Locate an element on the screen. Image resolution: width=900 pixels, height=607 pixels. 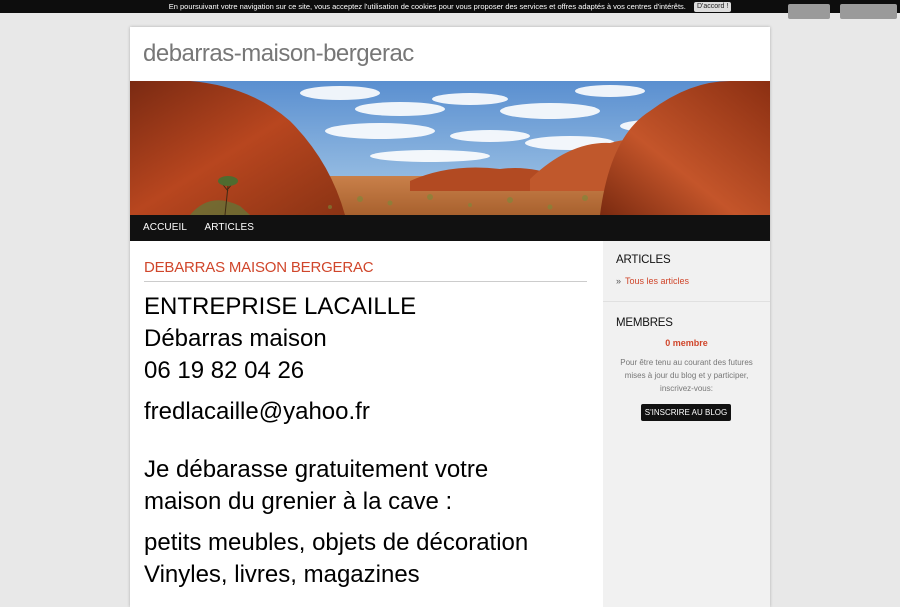
main-navigation: ACCUEIL ARTICLES is located at coordinates (450, 228).